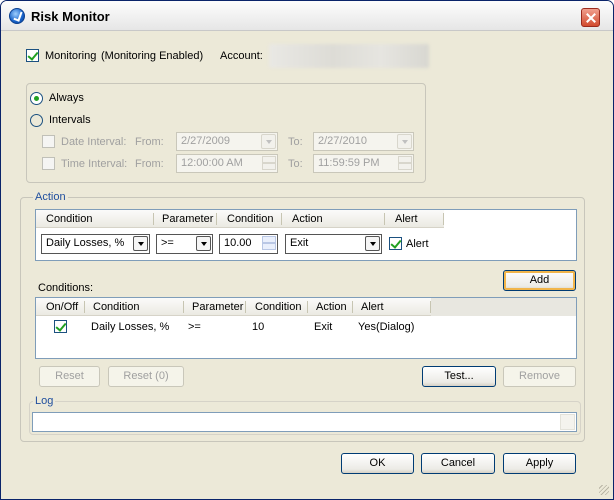  What do you see at coordinates (48, 163) in the screenshot?
I see `time-interval-checkbox` at bounding box center [48, 163].